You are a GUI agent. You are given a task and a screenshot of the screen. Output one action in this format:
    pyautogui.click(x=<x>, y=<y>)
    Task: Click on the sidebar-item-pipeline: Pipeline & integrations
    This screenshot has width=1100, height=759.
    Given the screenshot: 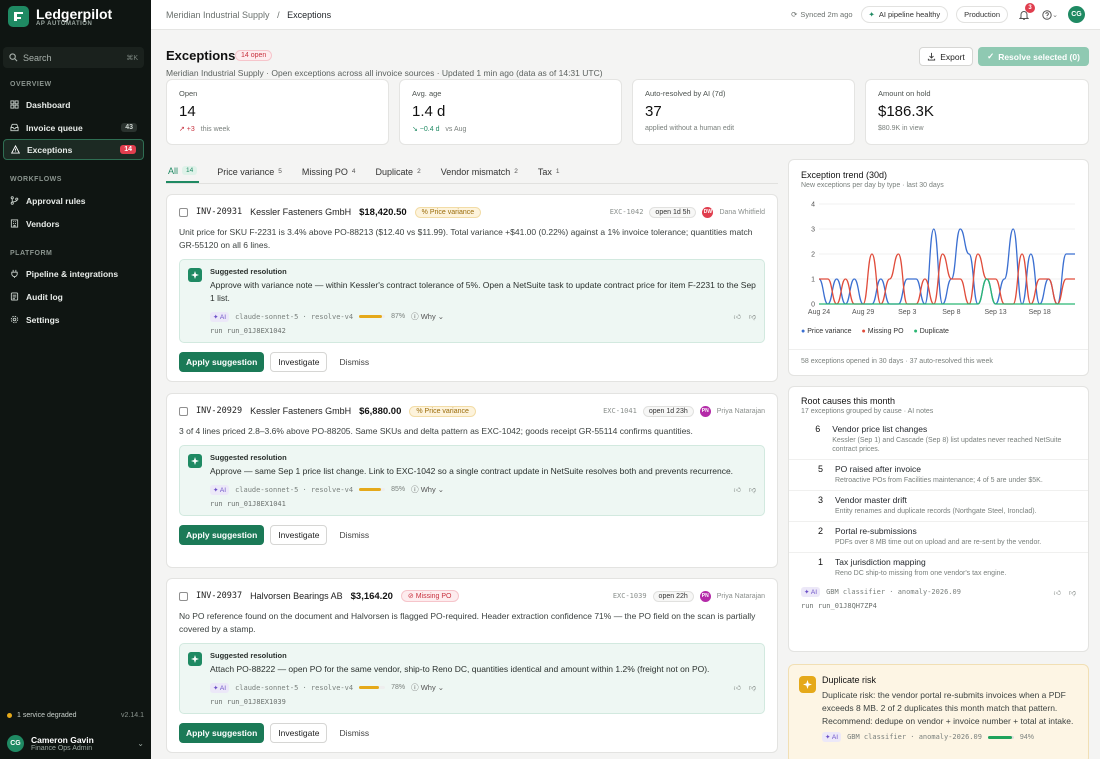 What is the action you would take?
    pyautogui.click(x=73, y=273)
    